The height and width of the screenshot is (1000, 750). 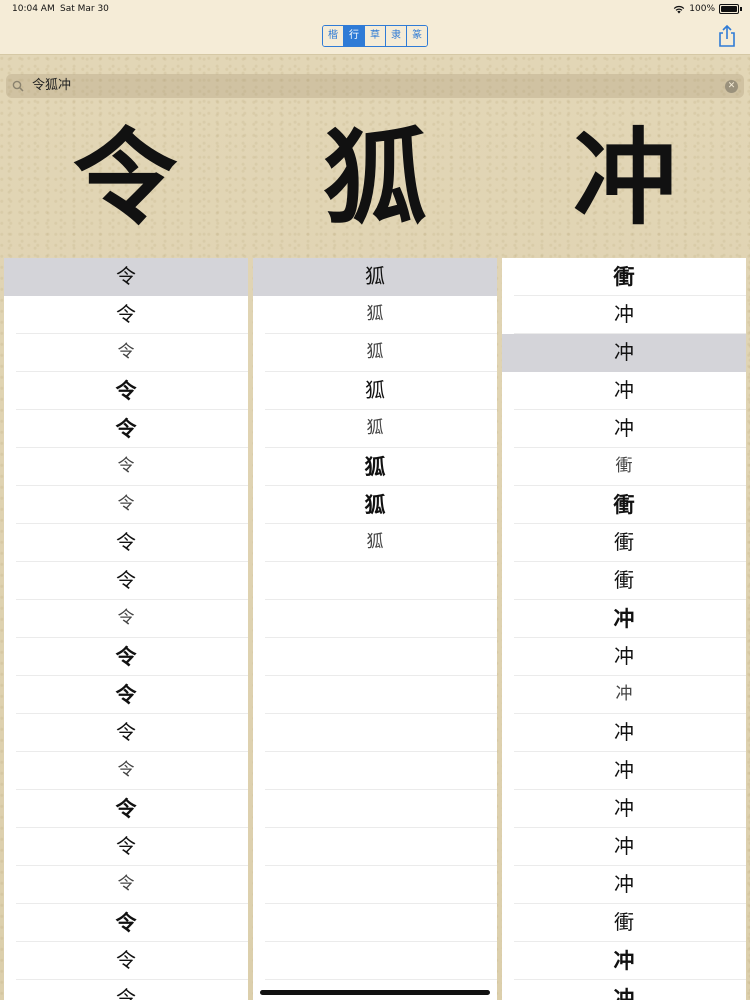 I want to click on big-char-1: 令, so click(x=124, y=177).